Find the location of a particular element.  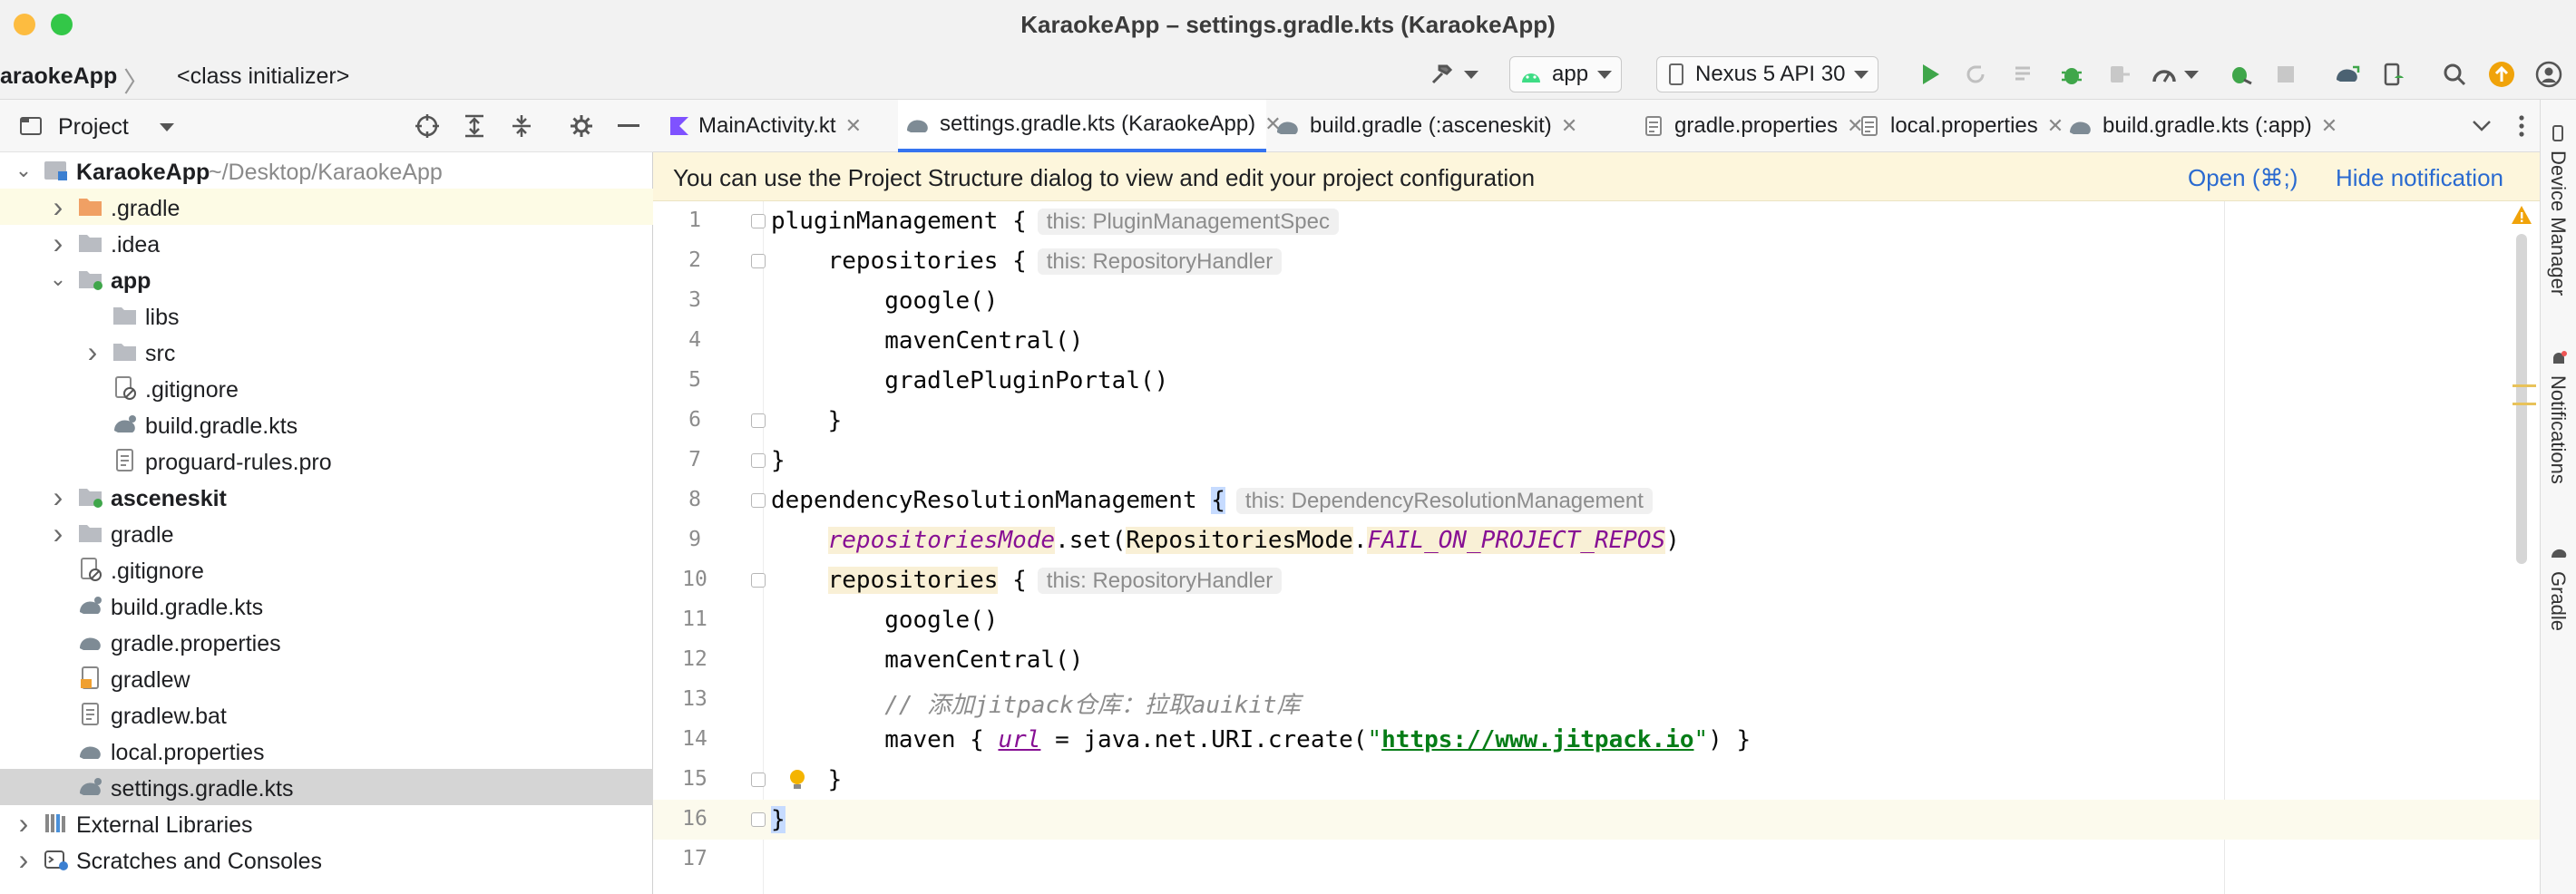

device-manager-tab: Device Manager is located at coordinates (2558, 223).